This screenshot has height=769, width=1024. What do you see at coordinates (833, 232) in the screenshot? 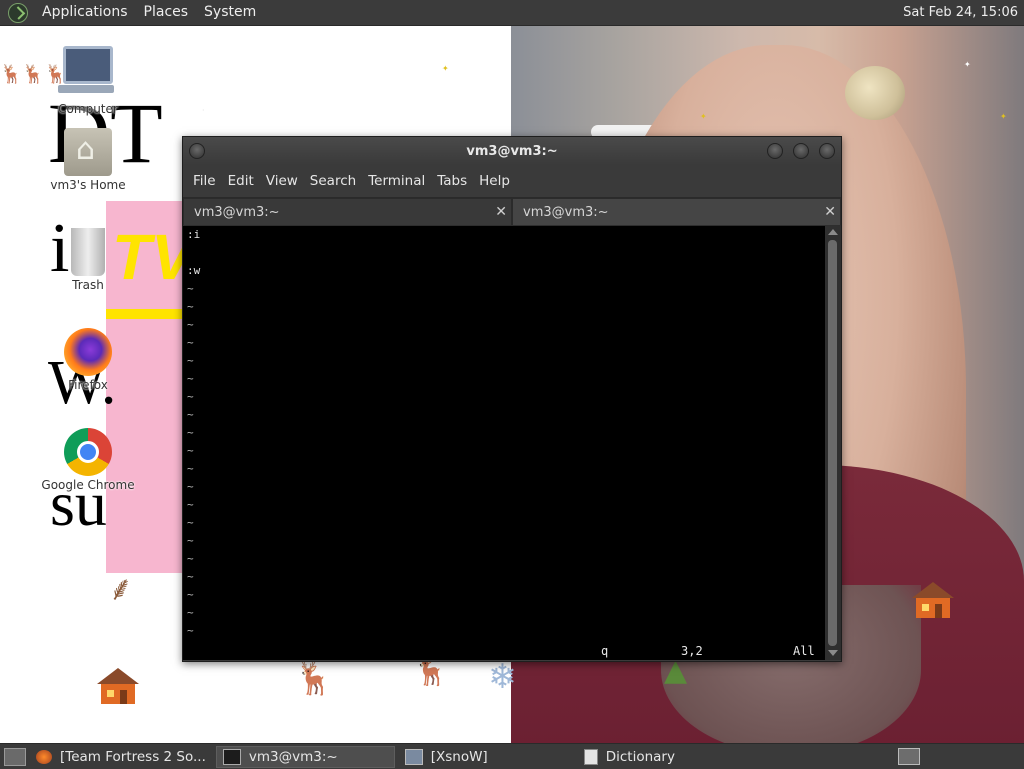
I see `scroll-up-icon` at bounding box center [833, 232].